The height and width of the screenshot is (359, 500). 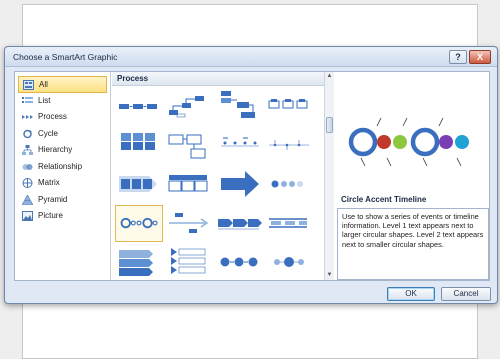 I want to click on dialog-title: Choose a SmartArt Graphic, so click(x=65, y=57).